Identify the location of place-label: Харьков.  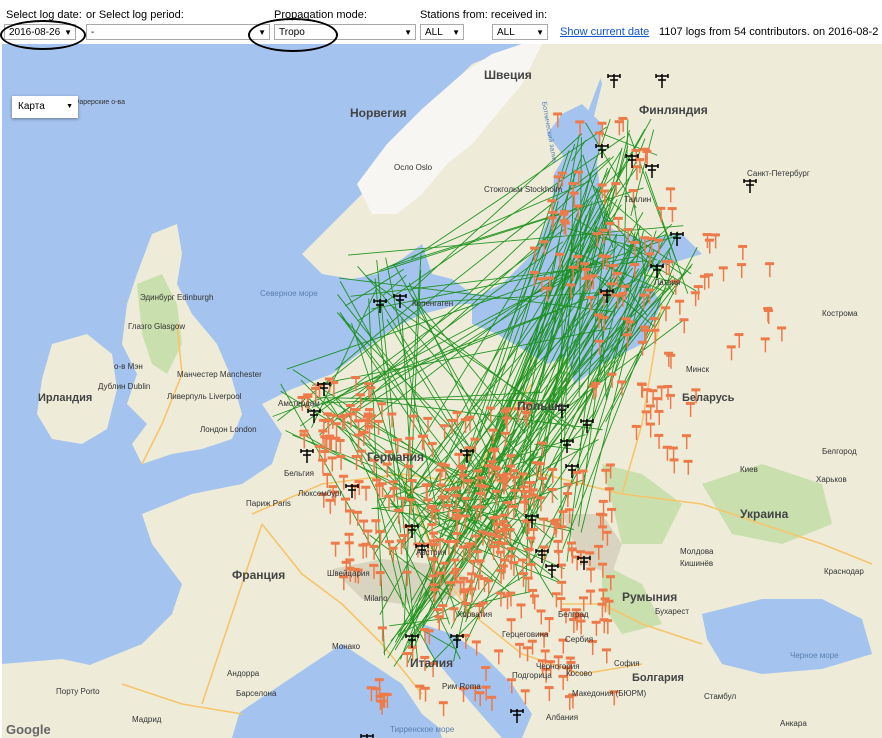
(831, 479).